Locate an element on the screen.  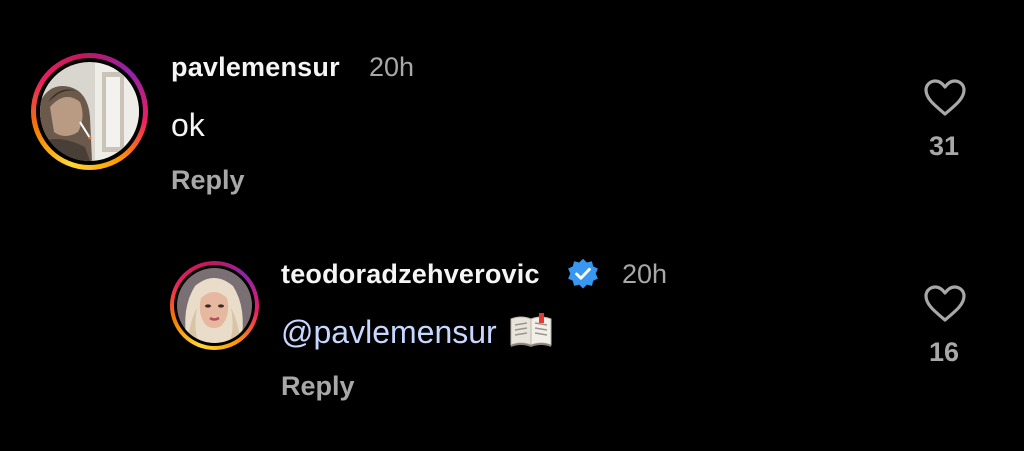
open-book-icon is located at coordinates (531, 330).